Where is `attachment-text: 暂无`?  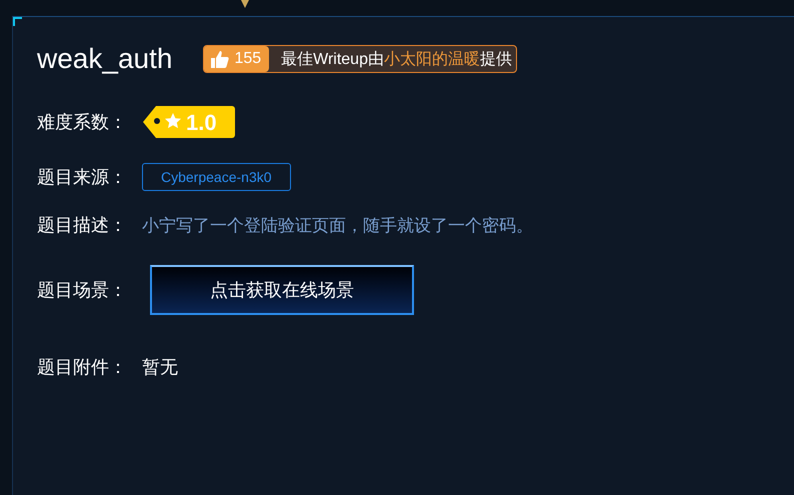
attachment-text: 暂无 is located at coordinates (160, 367).